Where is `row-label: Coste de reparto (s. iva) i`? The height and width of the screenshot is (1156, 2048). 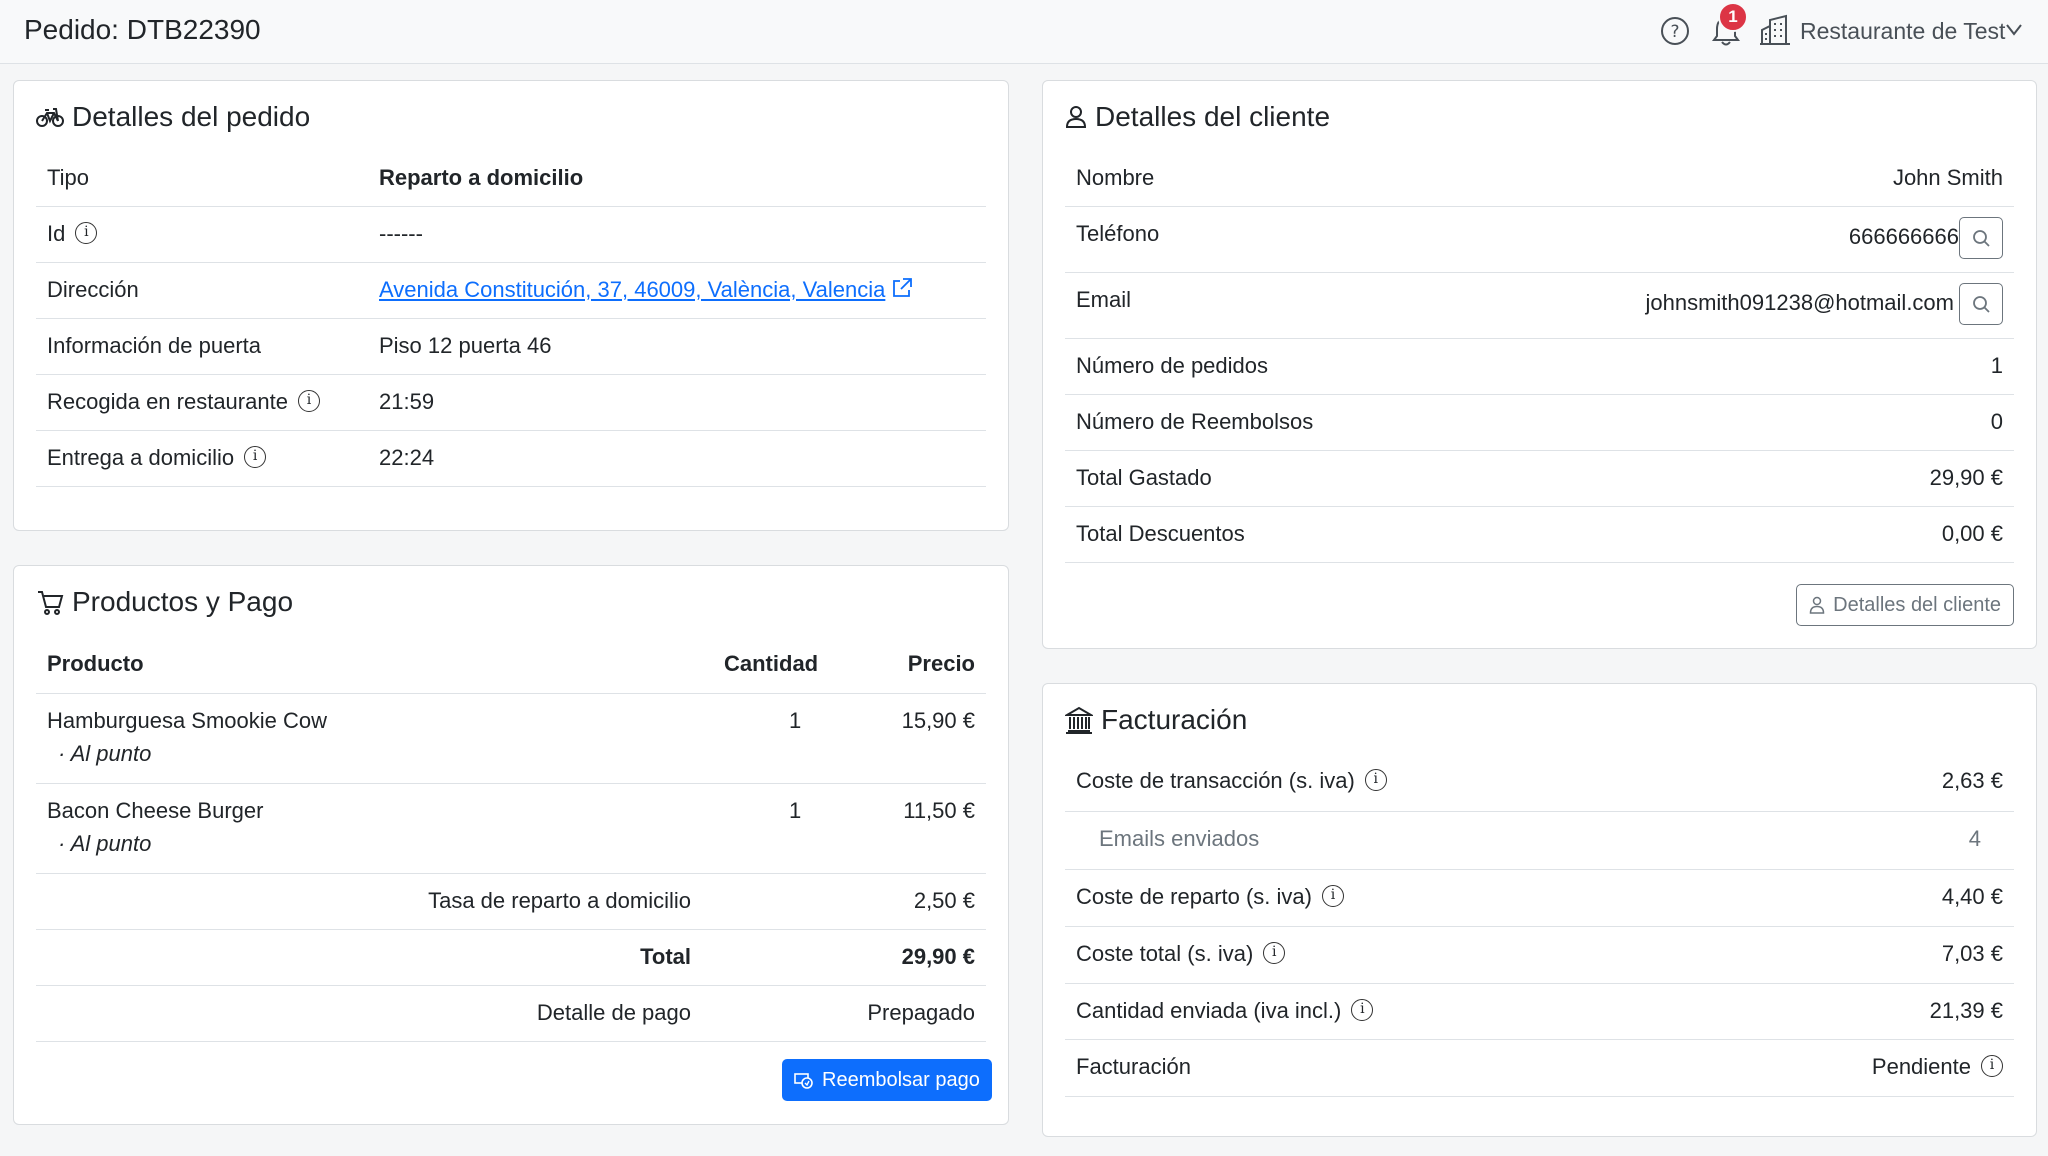 row-label: Coste de reparto (s. iva) i is located at coordinates (1210, 897).